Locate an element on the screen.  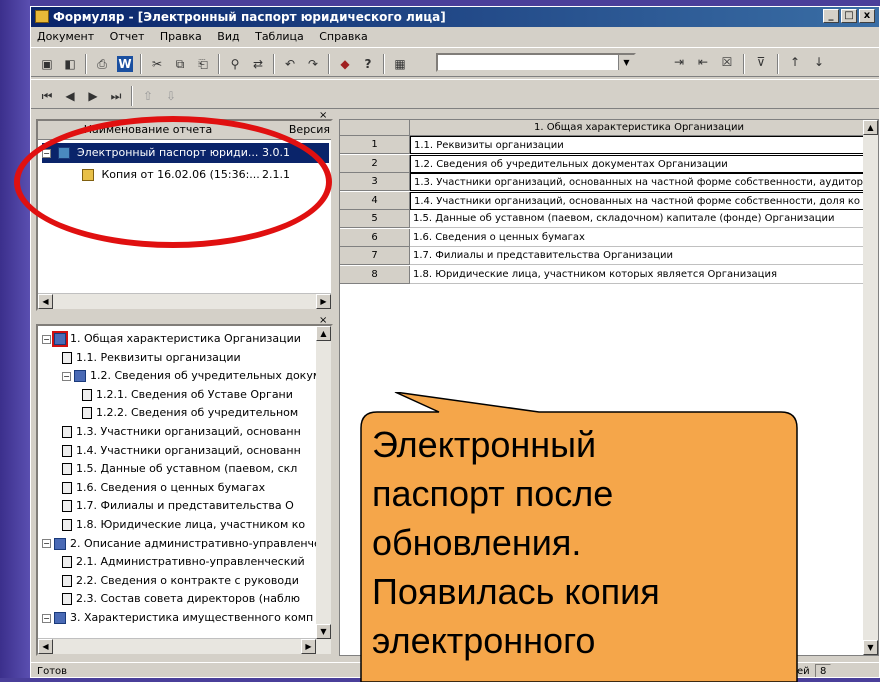
callout-line: электронного is located at coordinates (484, 640).